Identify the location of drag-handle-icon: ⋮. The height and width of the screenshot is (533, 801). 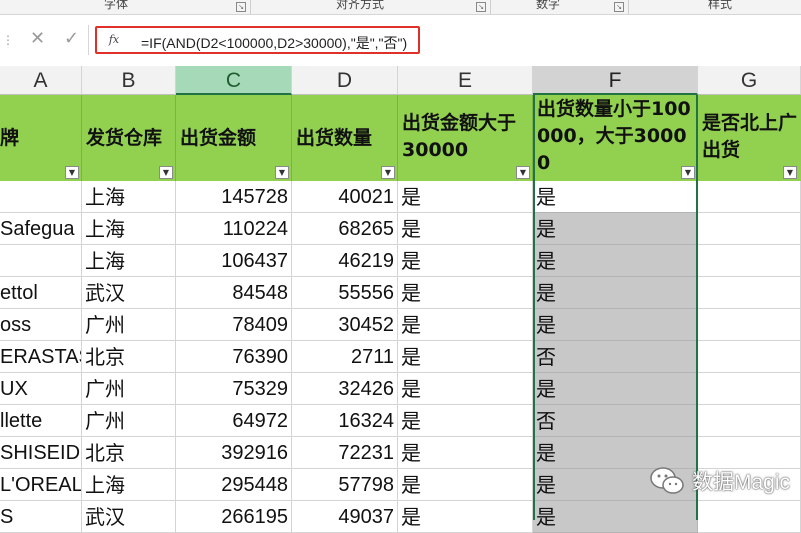
(8, 40).